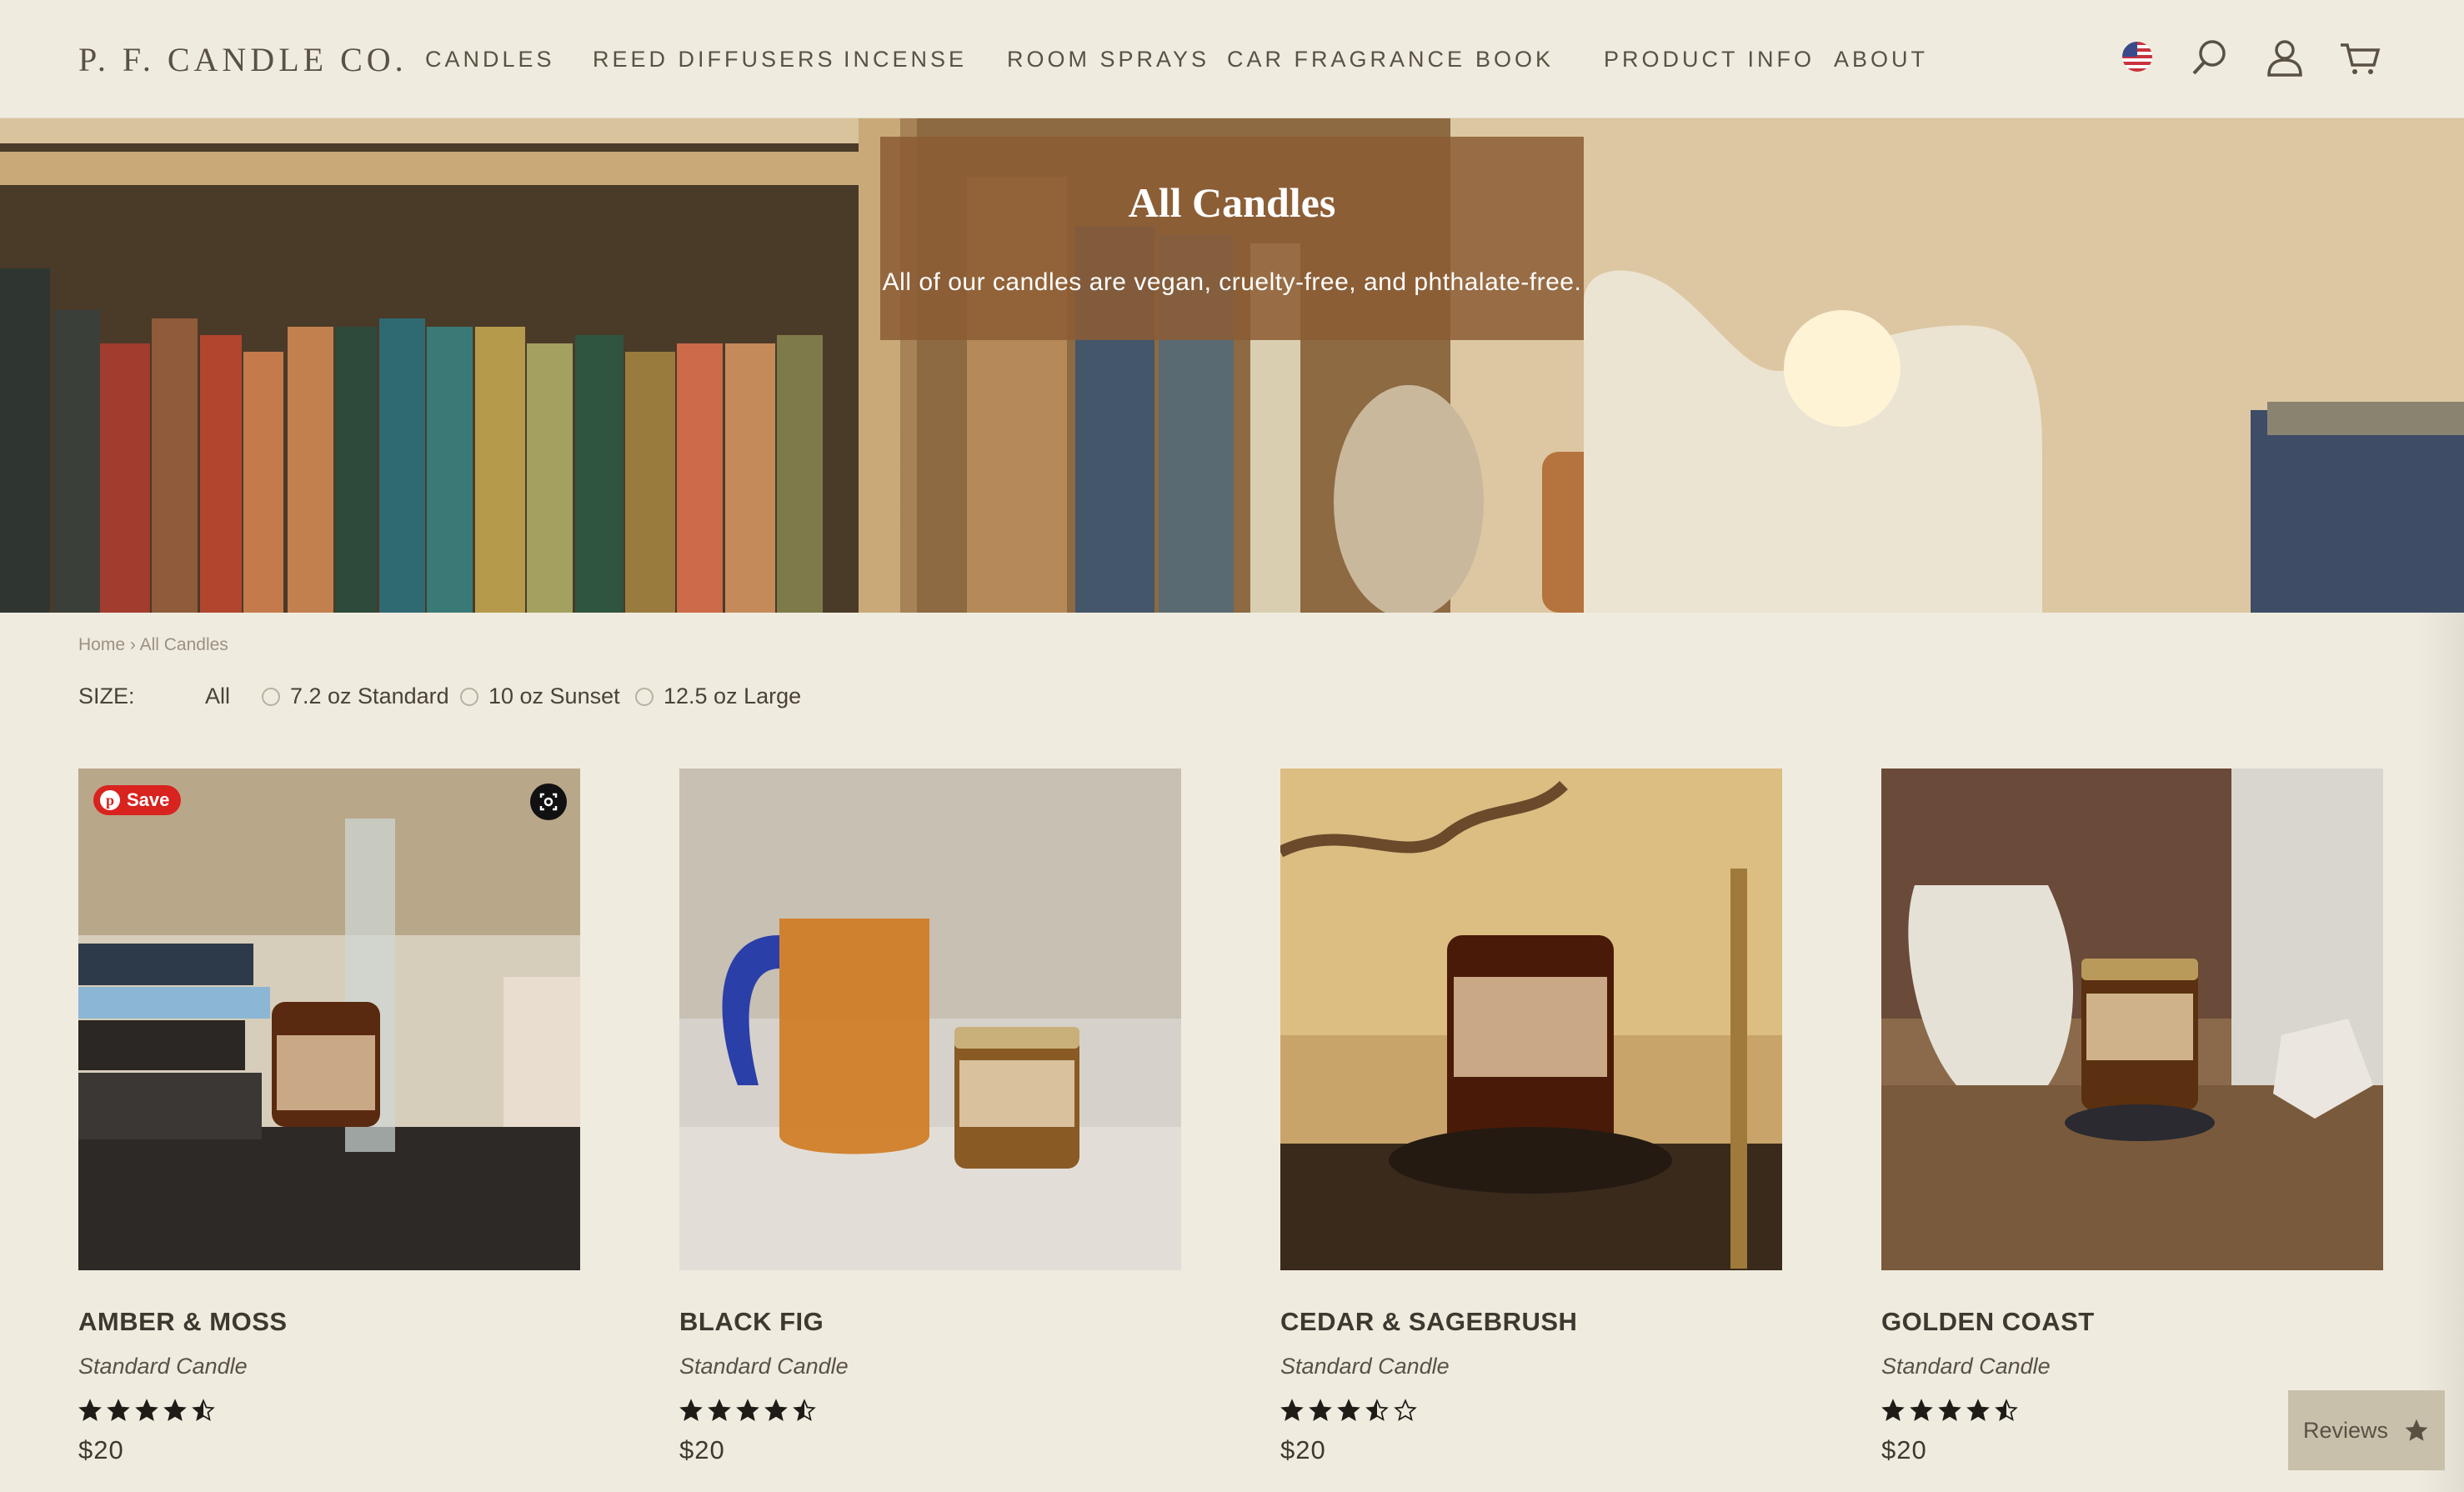 The width and height of the screenshot is (2464, 1492). Describe the element at coordinates (1881, 60) in the screenshot. I see `nav-about: ABOUT` at that location.